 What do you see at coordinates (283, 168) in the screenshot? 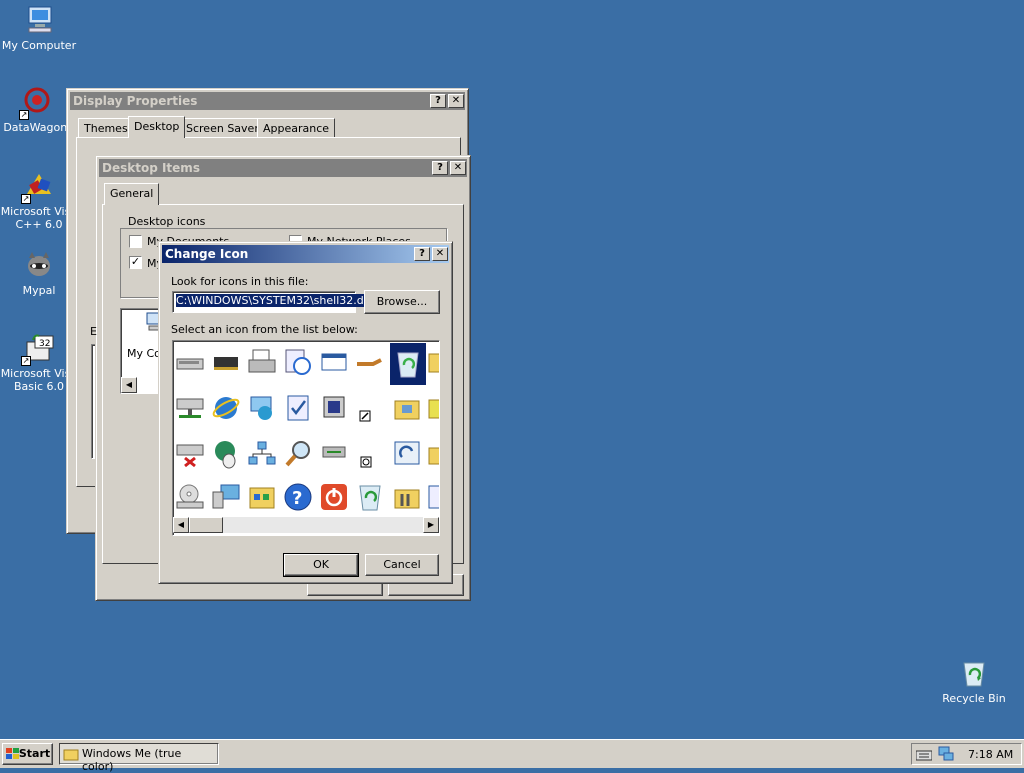
I see `desktop-items-titlebar: Desktop Items ? ✕` at bounding box center [283, 168].